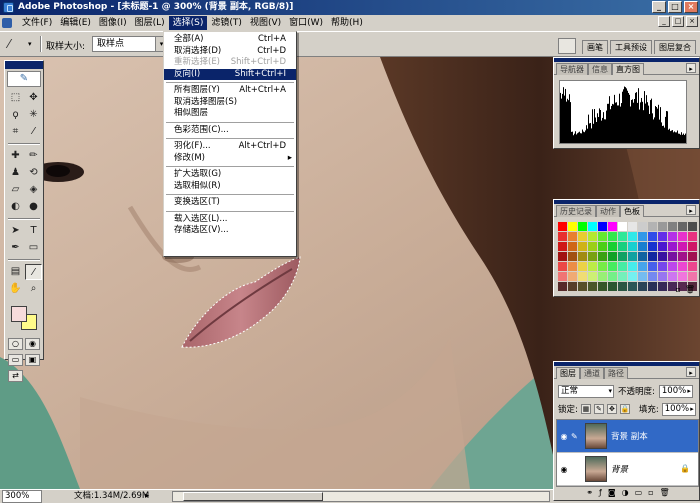 The width and height of the screenshot is (700, 503). Describe the element at coordinates (306, 23) in the screenshot. I see `menu-window: 窗口(W)` at that location.